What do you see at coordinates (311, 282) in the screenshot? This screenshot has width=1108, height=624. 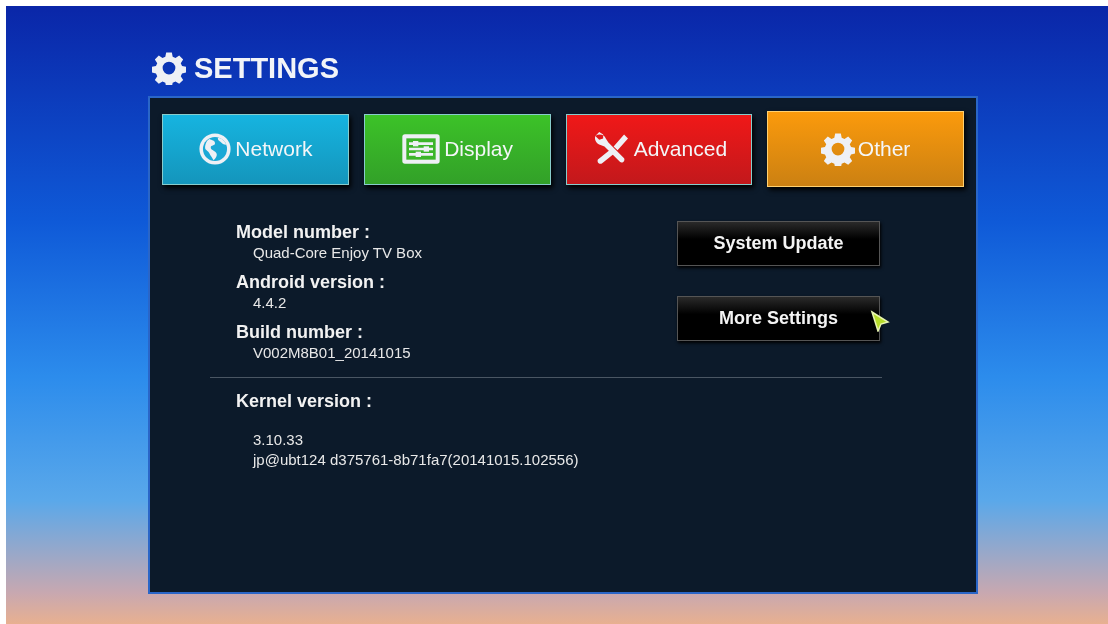 I see `info-label: Android version :` at bounding box center [311, 282].